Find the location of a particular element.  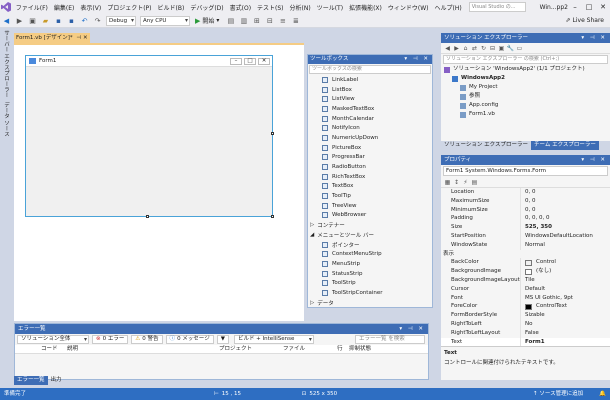

property-row: Font MS UI Gothic, 9pt is located at coordinates (525, 298).